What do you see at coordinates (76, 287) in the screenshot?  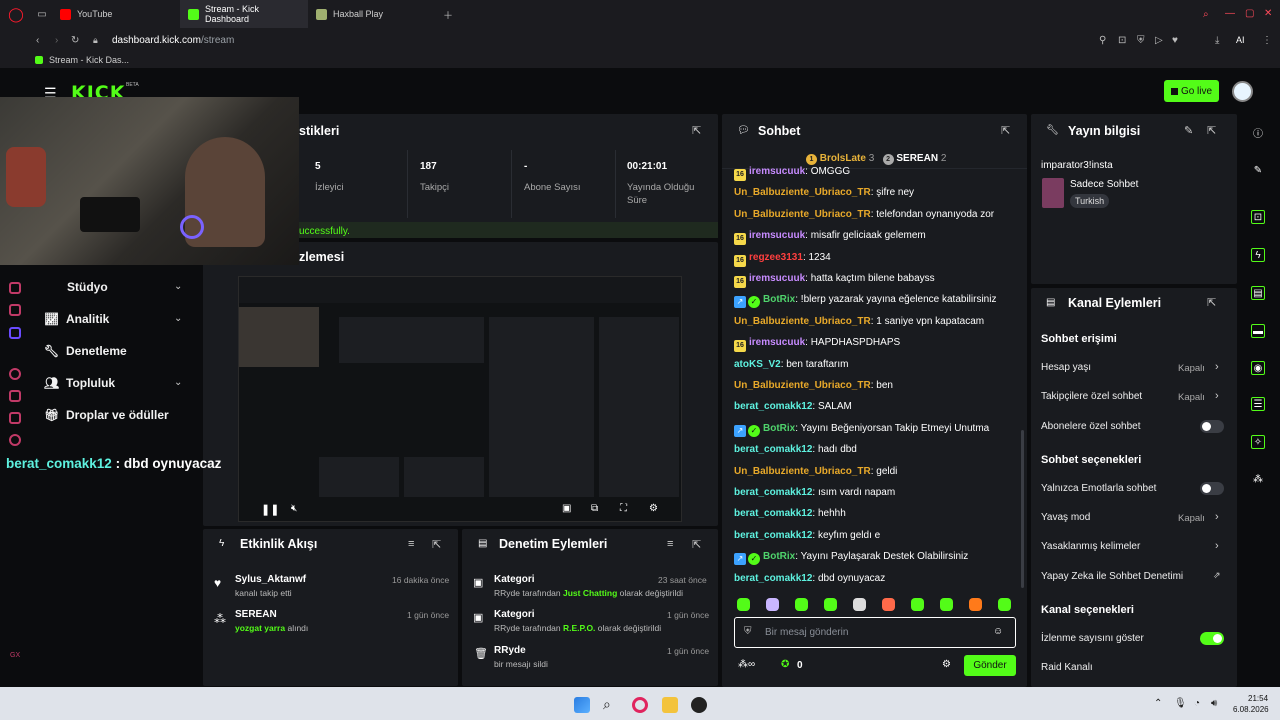 I see `sidebar-item-studio: Stüdyo` at bounding box center [76, 287].